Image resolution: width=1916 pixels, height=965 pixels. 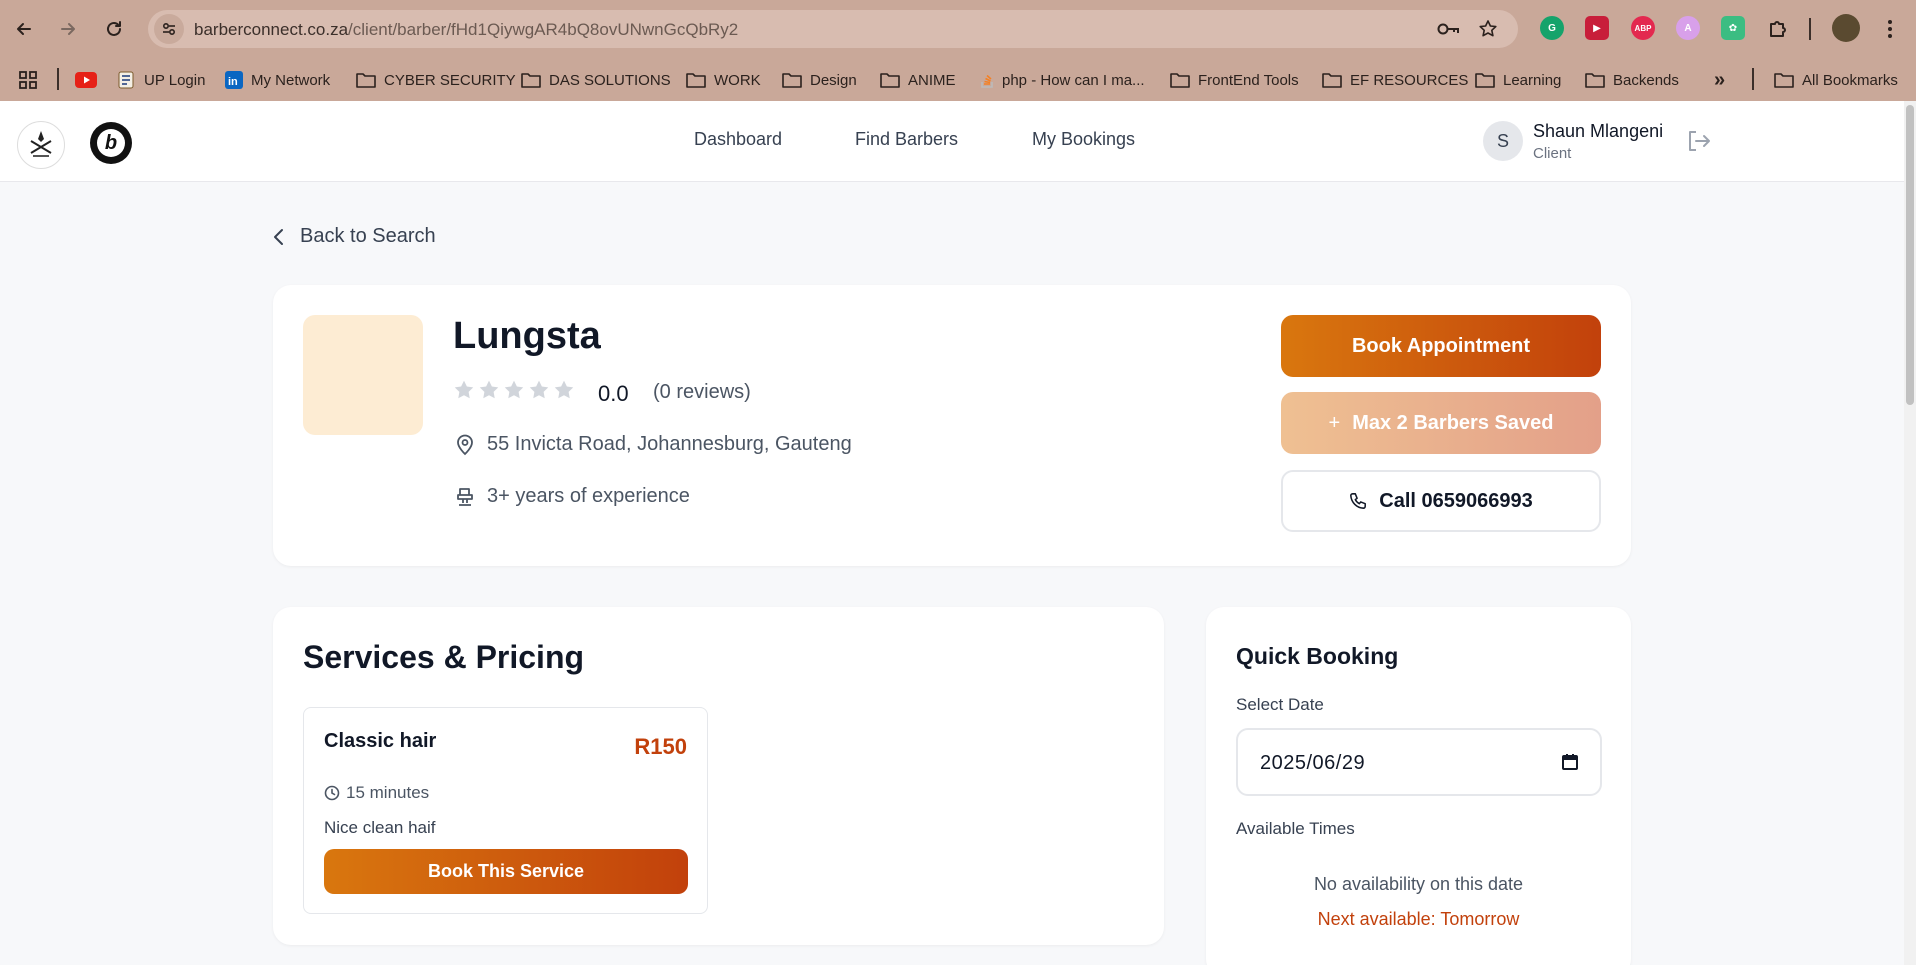 I want to click on service-price: R150, so click(x=660, y=746).